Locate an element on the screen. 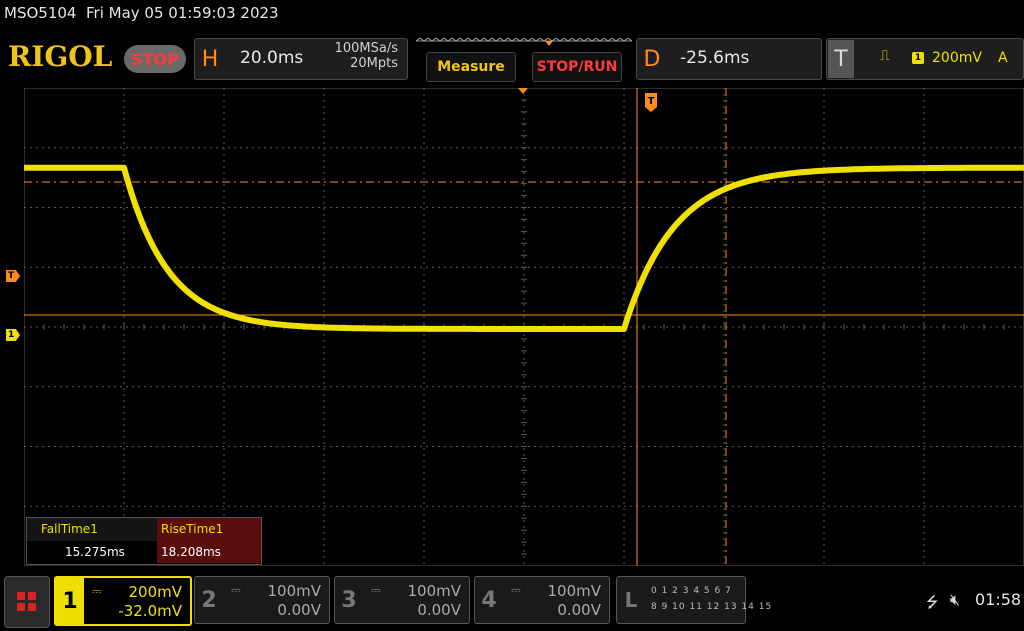  trigger-level-marker: T is located at coordinates (13, 276).